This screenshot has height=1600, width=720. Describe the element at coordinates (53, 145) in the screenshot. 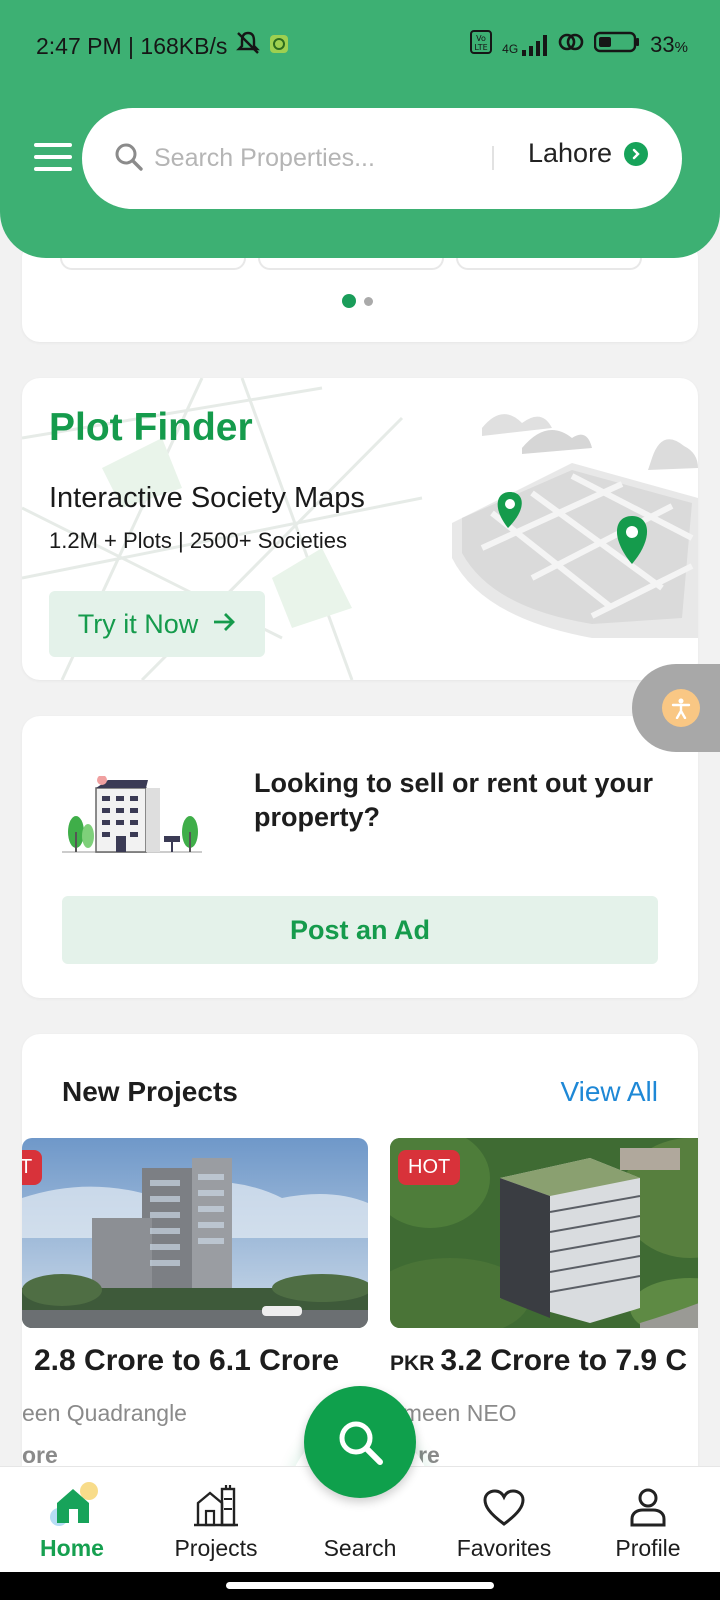

I see `menu-icon` at that location.